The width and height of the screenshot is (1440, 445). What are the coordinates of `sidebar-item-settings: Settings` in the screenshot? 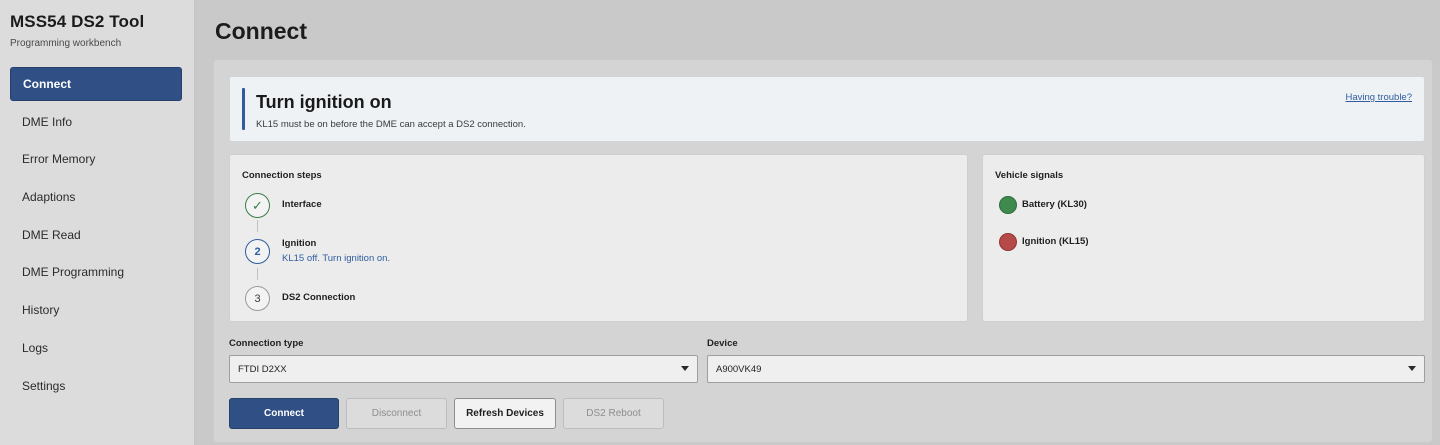 It's located at (96, 386).